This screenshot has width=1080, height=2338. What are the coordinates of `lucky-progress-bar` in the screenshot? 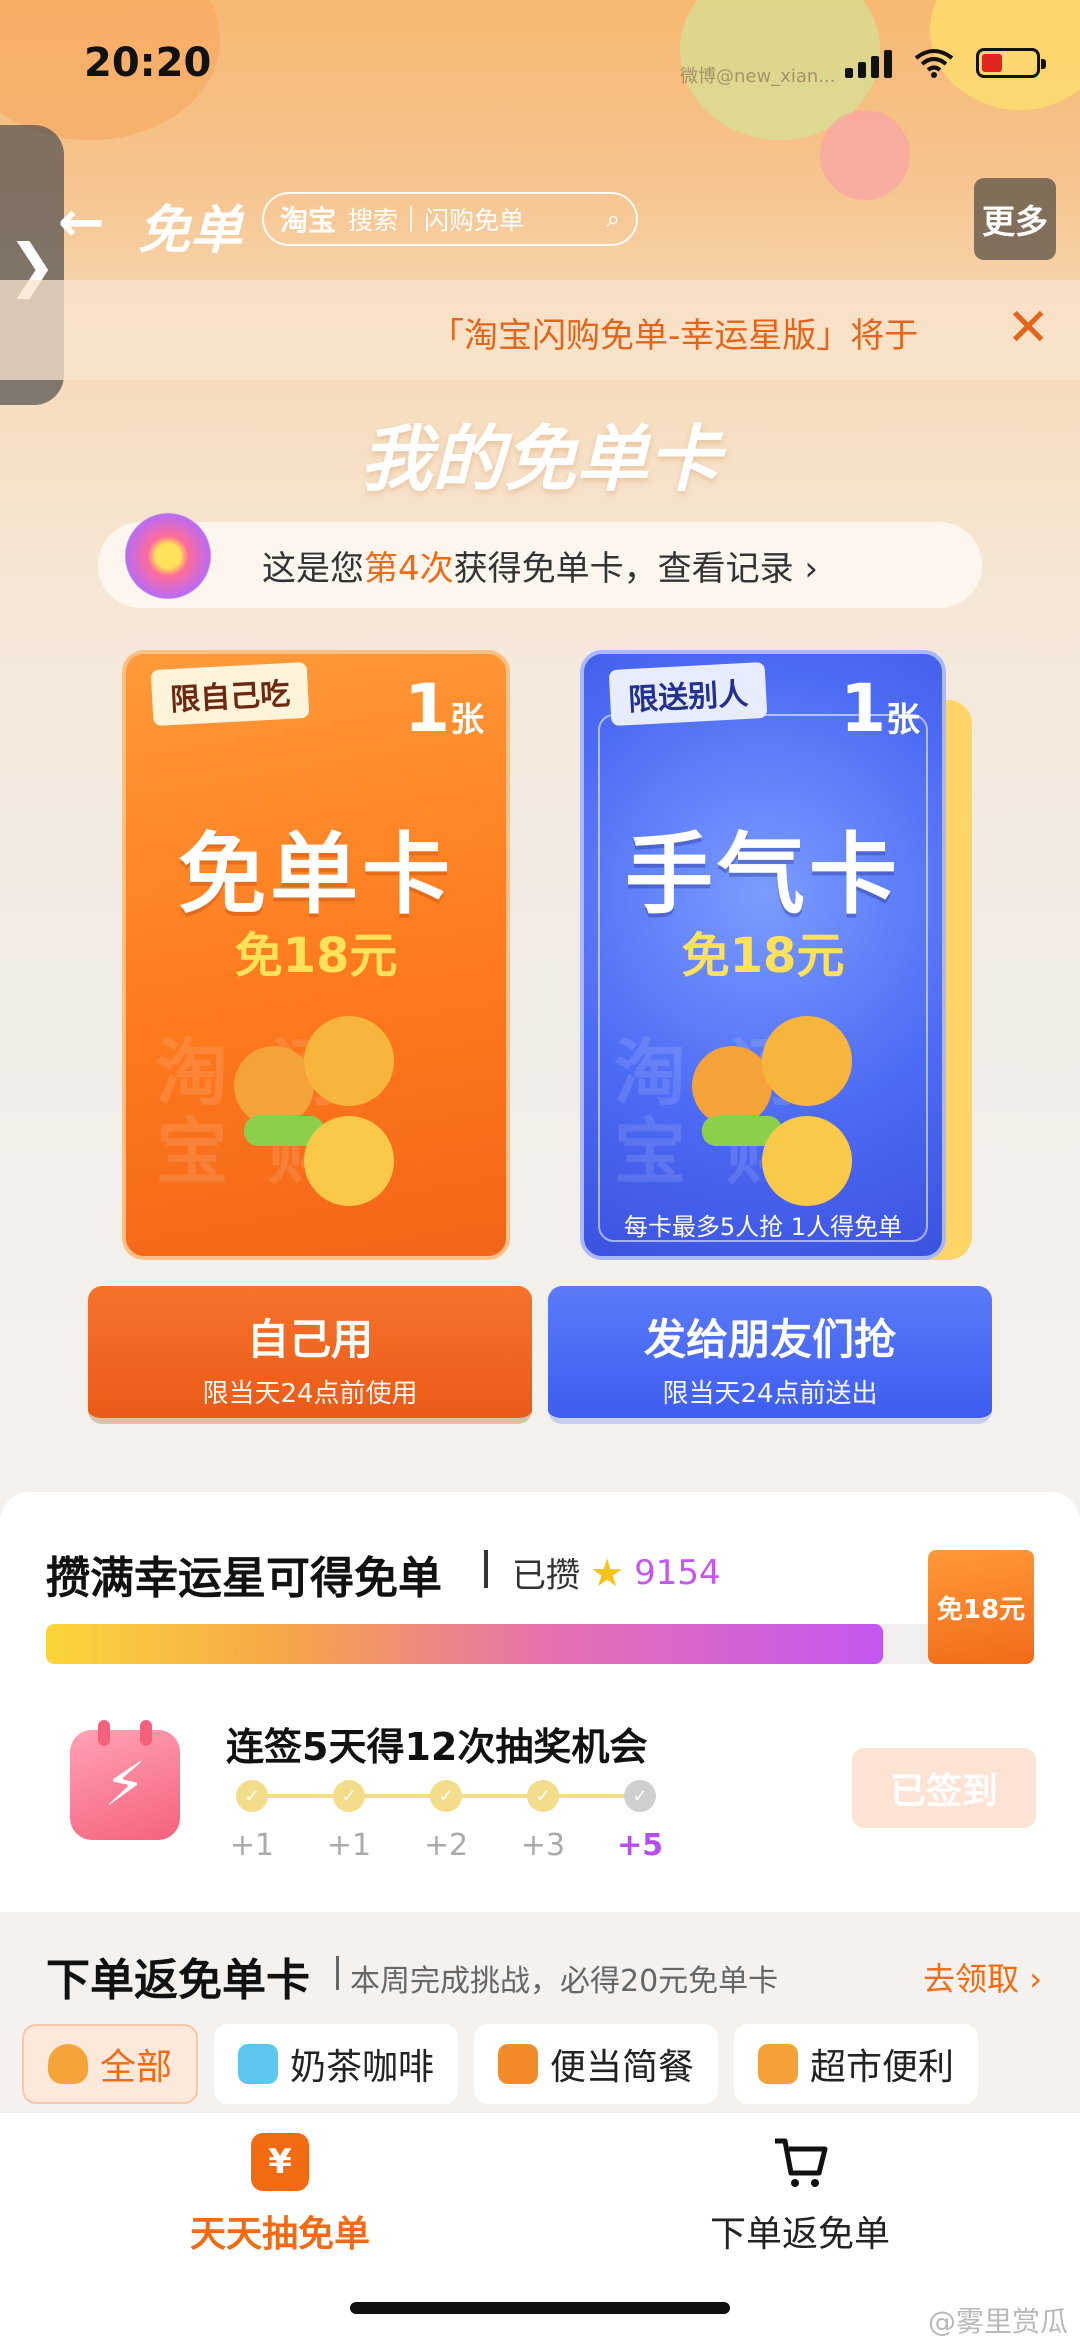 It's located at (496, 1644).